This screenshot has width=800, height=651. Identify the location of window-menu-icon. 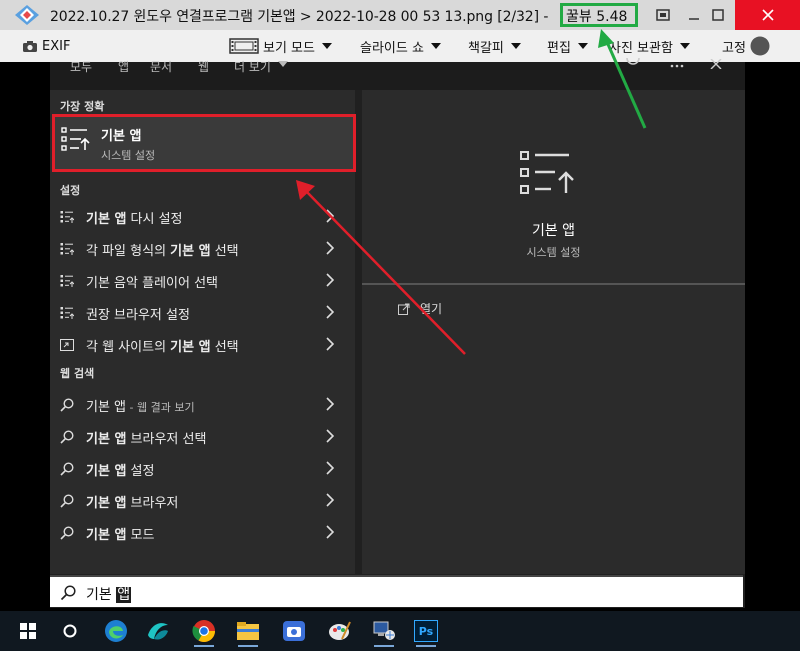
(663, 15).